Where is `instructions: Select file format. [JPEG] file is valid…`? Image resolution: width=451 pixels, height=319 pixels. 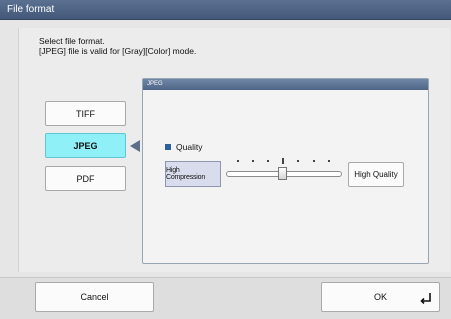
instructions: Select file format. [JPEG] file is valid… is located at coordinates (117, 46).